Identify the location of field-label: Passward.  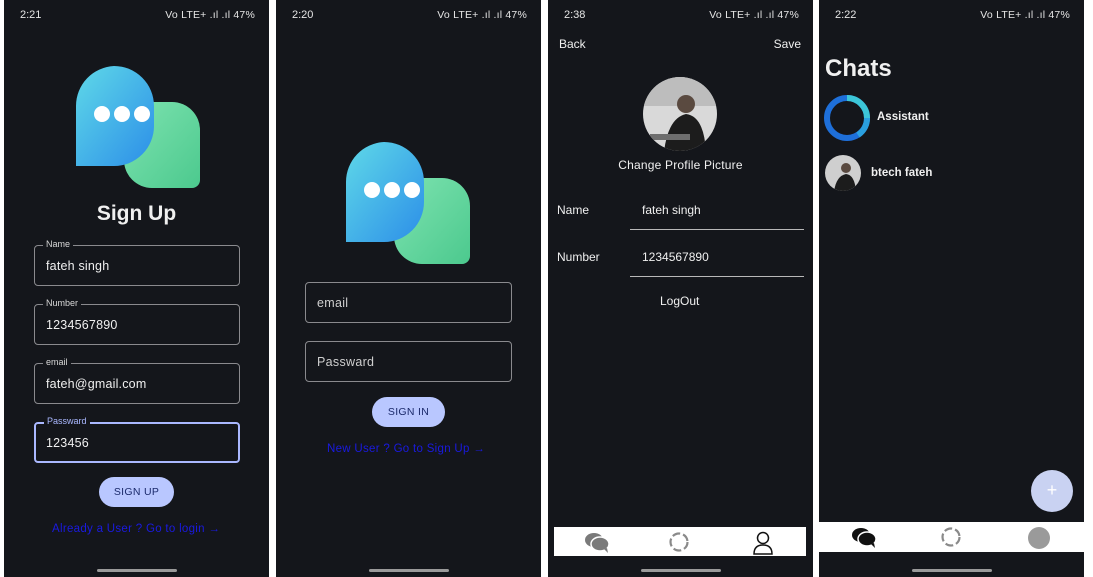
(67, 421).